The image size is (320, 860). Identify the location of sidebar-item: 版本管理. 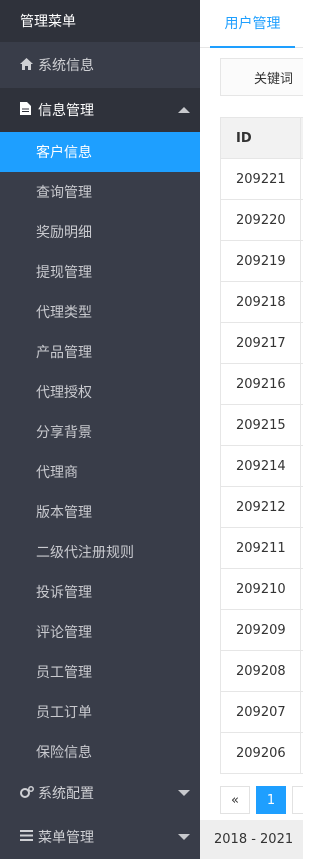
(100, 512).